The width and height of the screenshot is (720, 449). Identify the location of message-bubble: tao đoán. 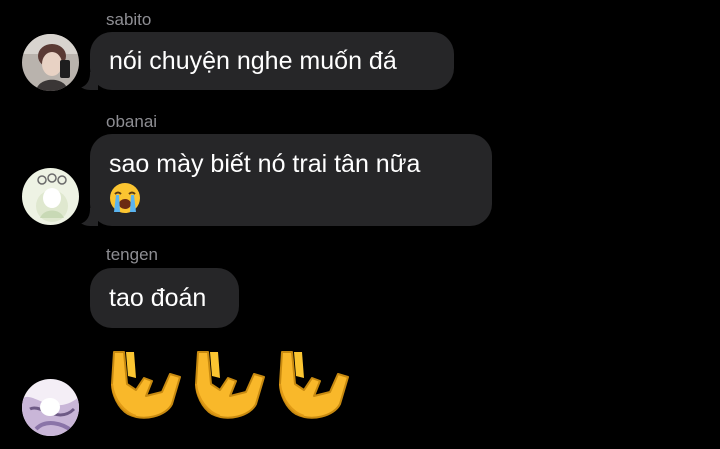
(164, 298).